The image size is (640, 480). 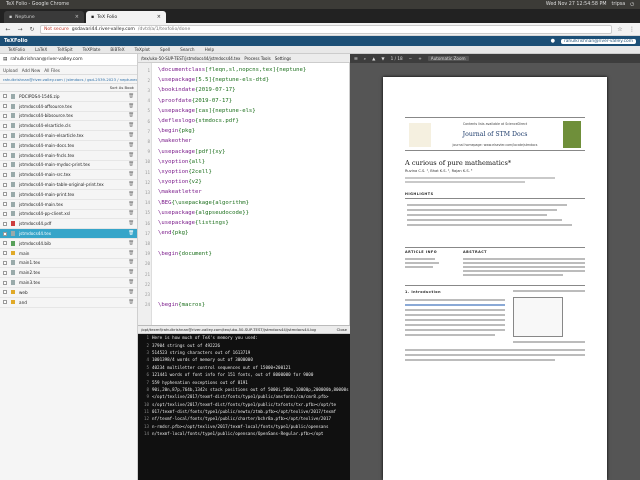 I want to click on code-line: 19 \begin{document}, so click(x=243, y=254).